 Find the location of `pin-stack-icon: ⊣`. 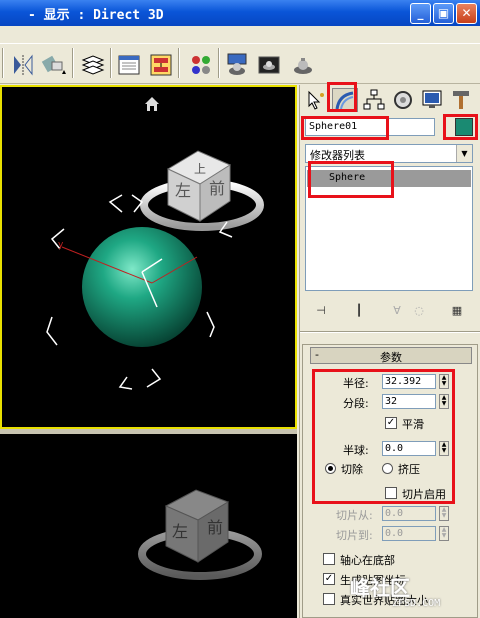

pin-stack-icon: ⊣ is located at coordinates (321, 311).